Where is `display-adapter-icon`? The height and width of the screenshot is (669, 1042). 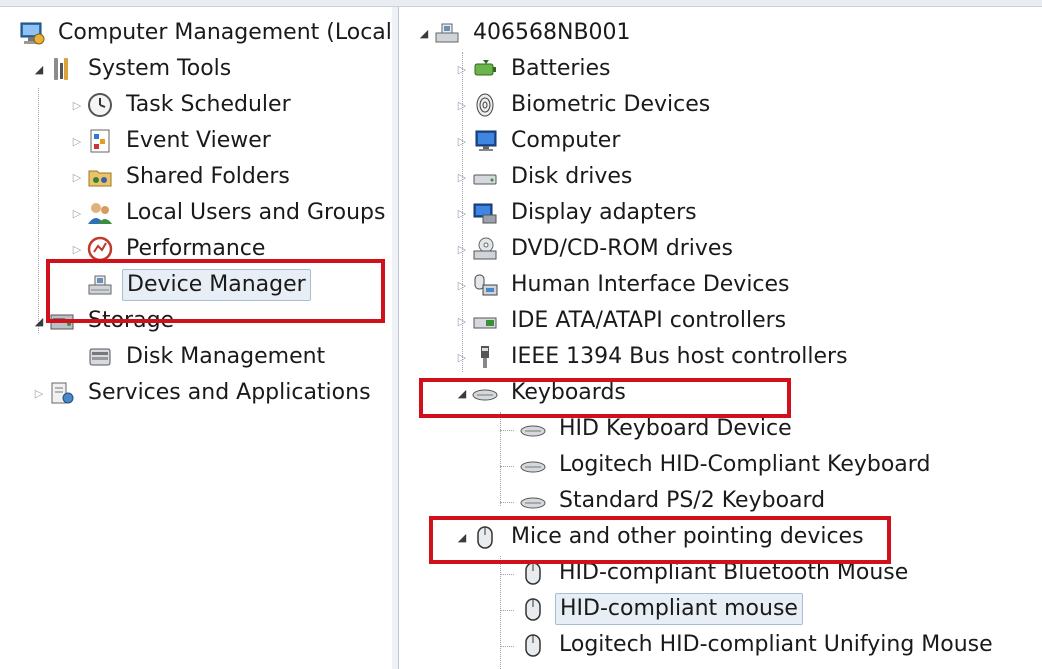
display-adapter-icon is located at coordinates (485, 213).